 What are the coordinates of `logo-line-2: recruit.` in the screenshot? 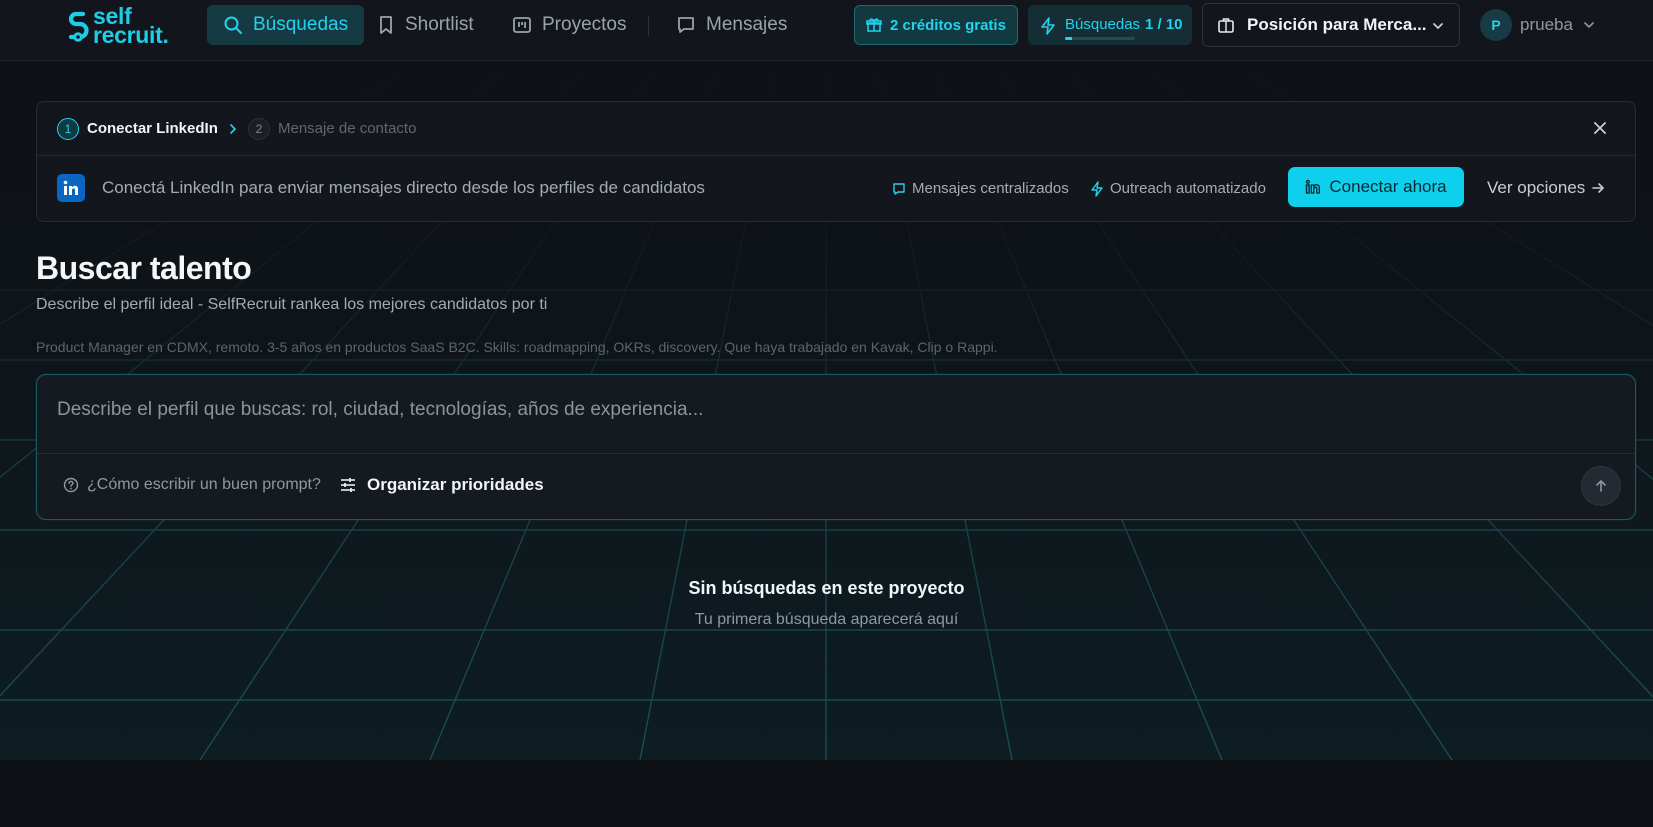 It's located at (131, 35).